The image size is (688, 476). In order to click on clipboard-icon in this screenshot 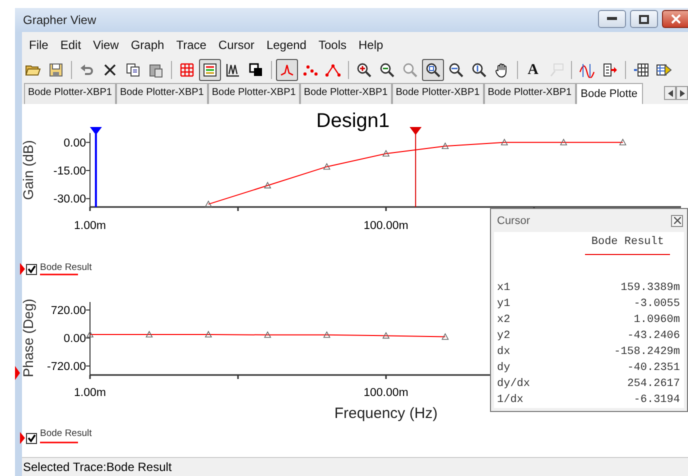, I will do `click(156, 70)`.